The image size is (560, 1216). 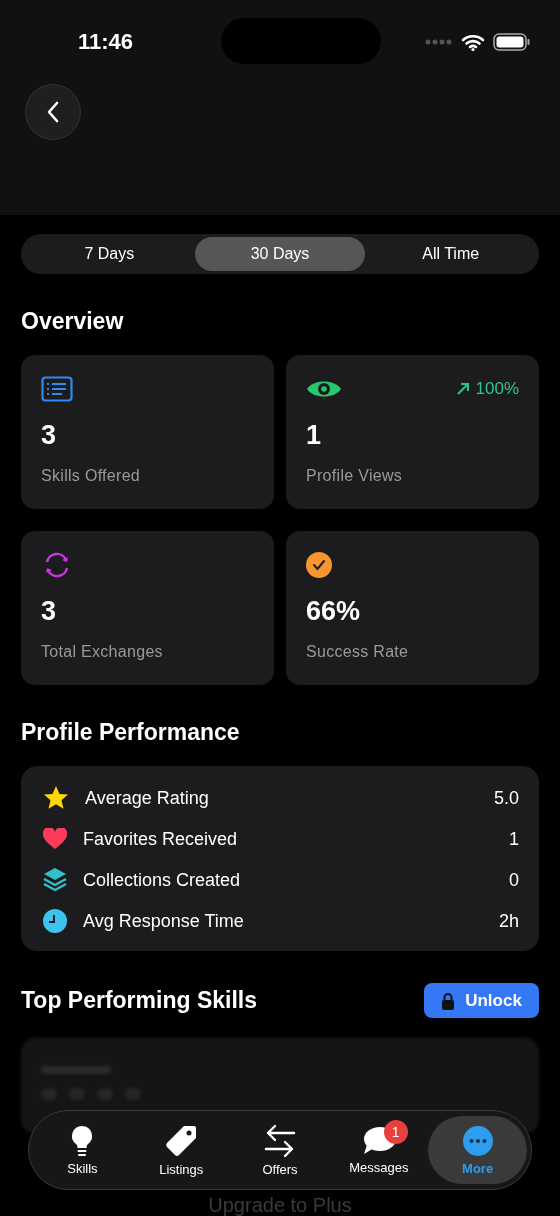 I want to click on back-button, so click(x=53, y=112).